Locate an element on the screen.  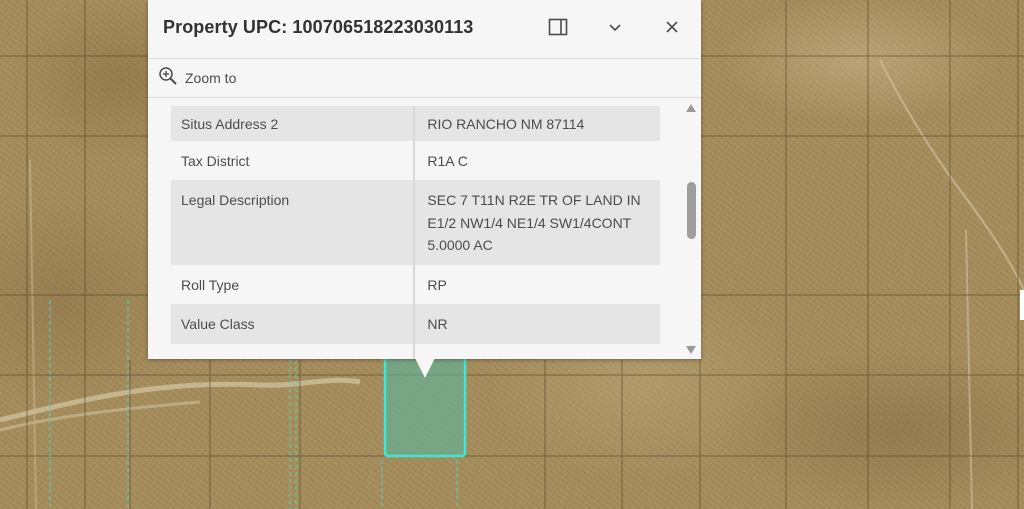
chevron-down-icon is located at coordinates (615, 29).